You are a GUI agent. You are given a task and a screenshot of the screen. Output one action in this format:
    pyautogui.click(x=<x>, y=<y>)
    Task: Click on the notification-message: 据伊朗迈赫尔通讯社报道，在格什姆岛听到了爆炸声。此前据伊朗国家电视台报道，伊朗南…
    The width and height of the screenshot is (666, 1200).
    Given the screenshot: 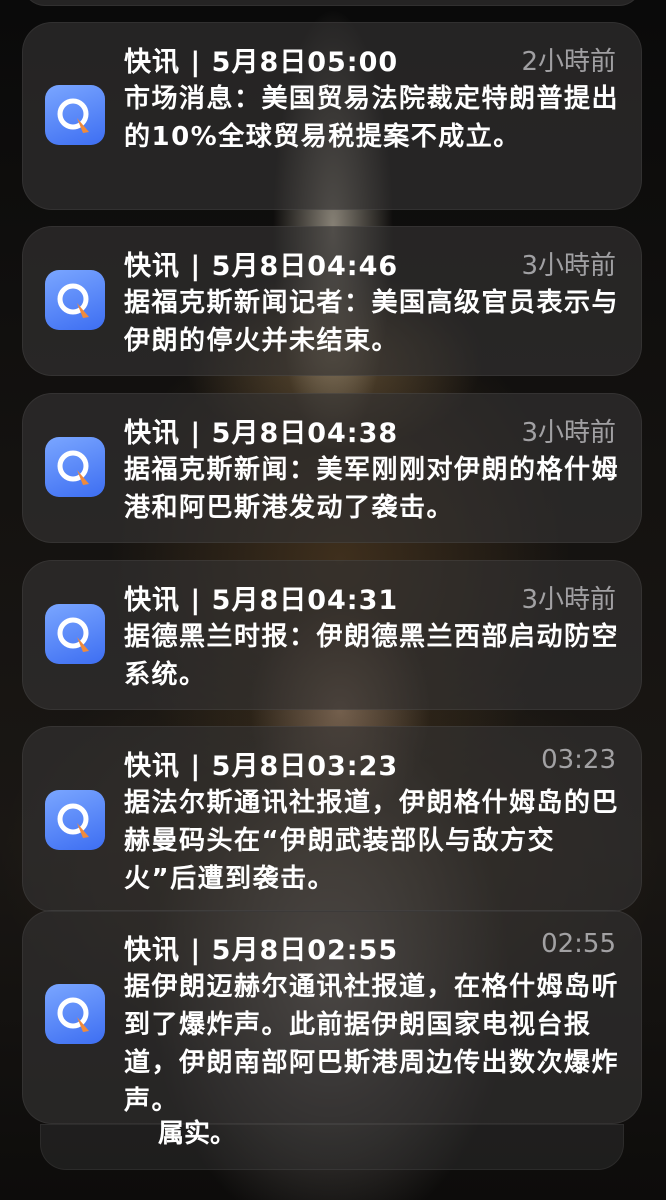 What is the action you would take?
    pyautogui.click(x=372, y=1044)
    